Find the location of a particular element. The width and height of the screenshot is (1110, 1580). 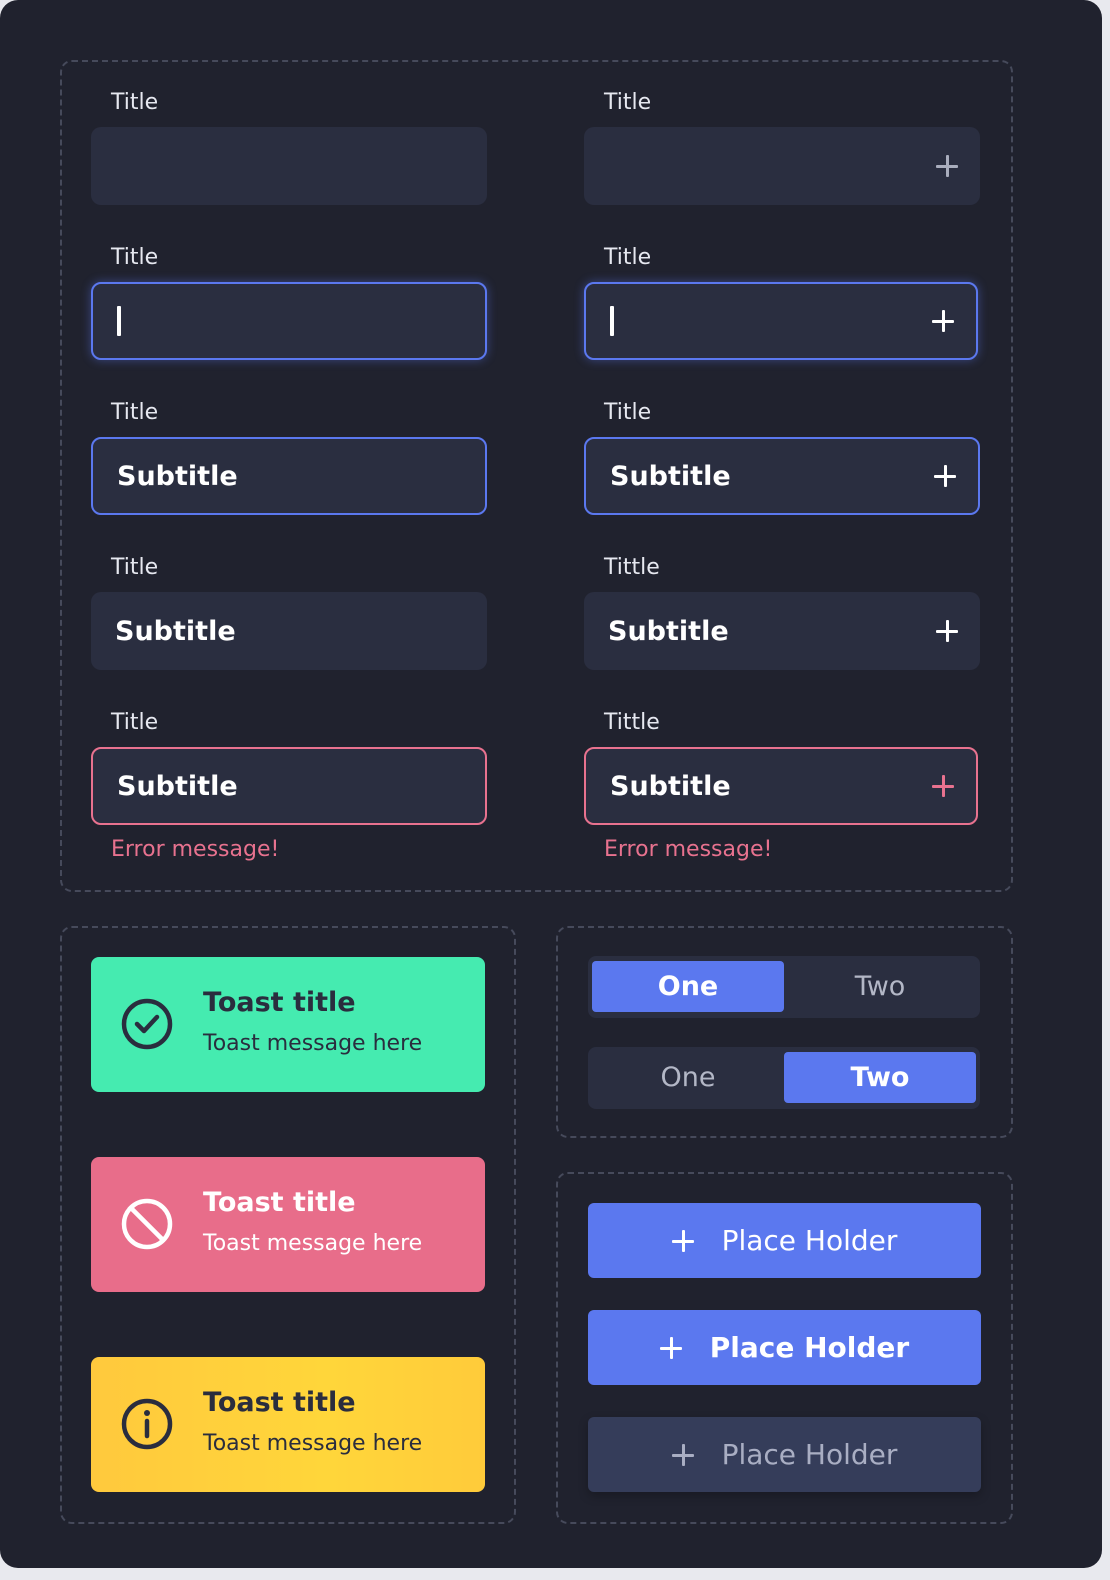

text-field-error-with-add: Subtitle is located at coordinates (781, 786).